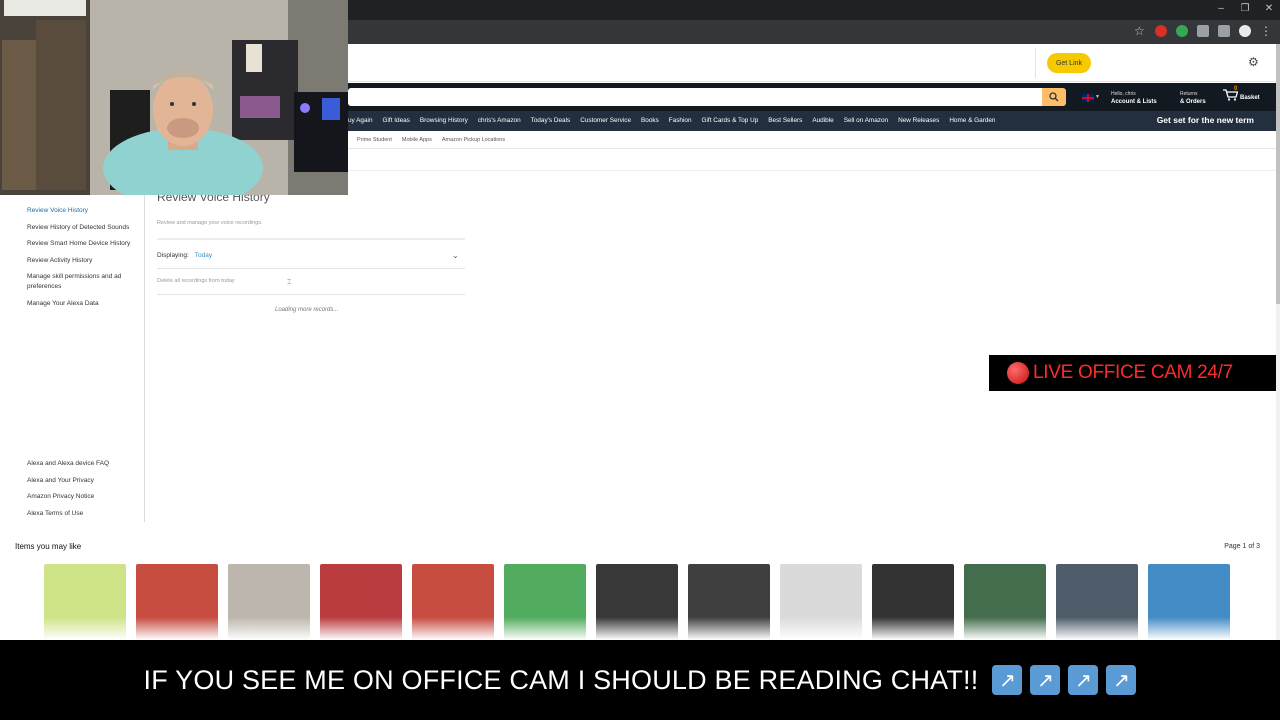 The width and height of the screenshot is (1280, 720). What do you see at coordinates (913, 602) in the screenshot?
I see `product-hair-clipper` at bounding box center [913, 602].